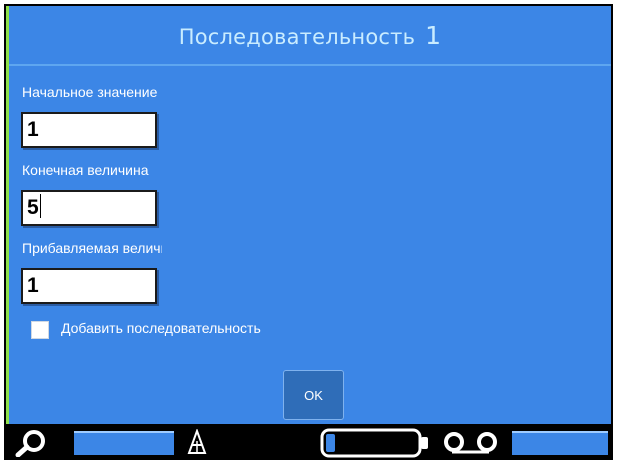  I want to click on font-size-icon, so click(197, 444).